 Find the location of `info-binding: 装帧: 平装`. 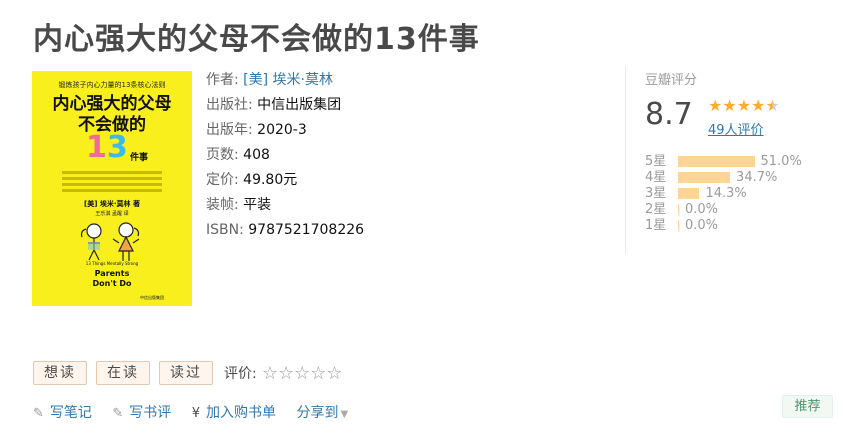

info-binding: 装帧: 平装 is located at coordinates (239, 205).